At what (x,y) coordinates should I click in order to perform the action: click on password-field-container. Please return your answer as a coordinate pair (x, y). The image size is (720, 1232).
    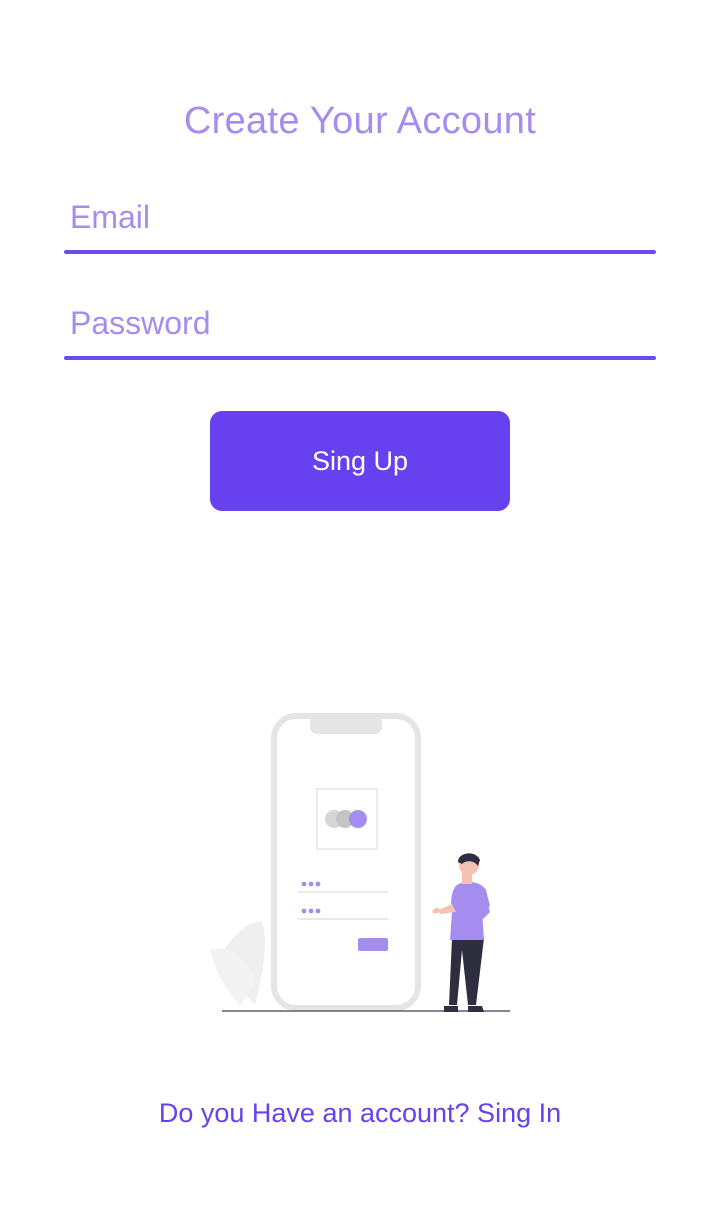
    Looking at the image, I should click on (360, 327).